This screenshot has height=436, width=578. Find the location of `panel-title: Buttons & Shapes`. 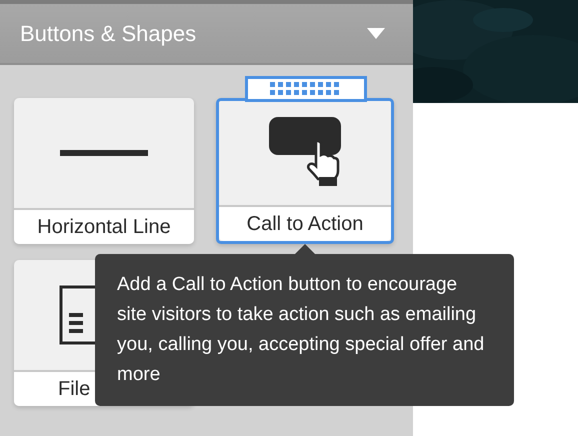

panel-title: Buttons & Shapes is located at coordinates (108, 33).